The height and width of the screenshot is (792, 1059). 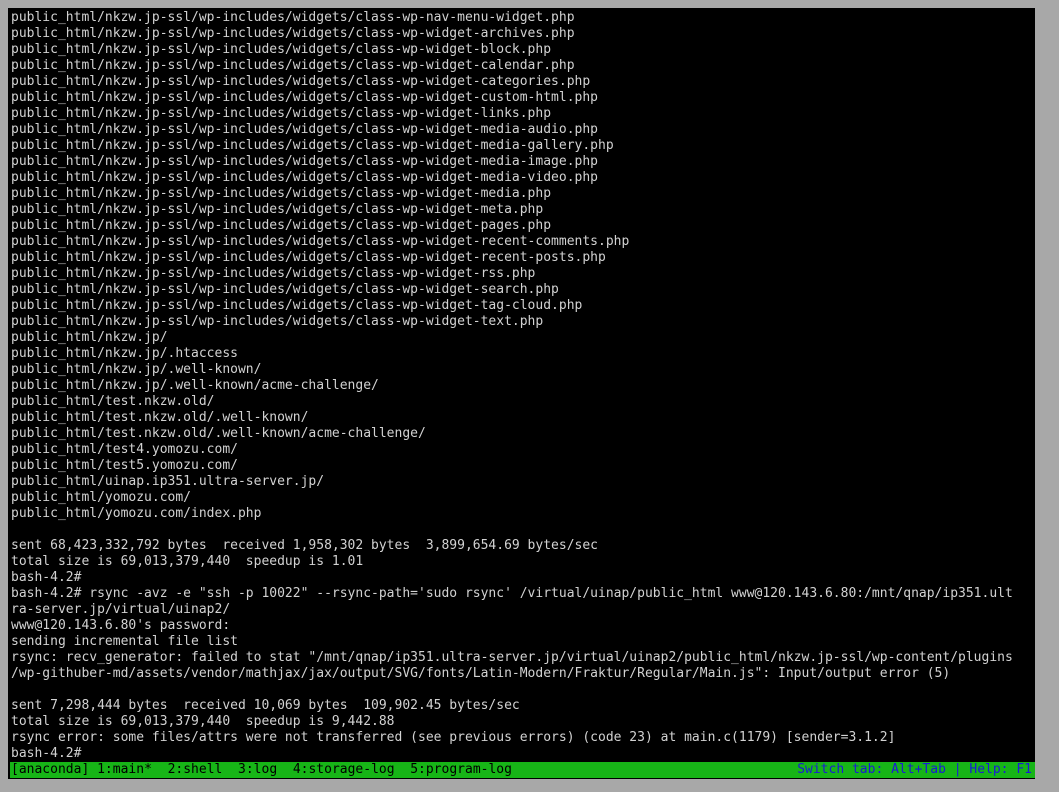 What do you see at coordinates (121, 609) in the screenshot?
I see `terminal-line: ra-server.jp/virtual/uinap2/` at bounding box center [121, 609].